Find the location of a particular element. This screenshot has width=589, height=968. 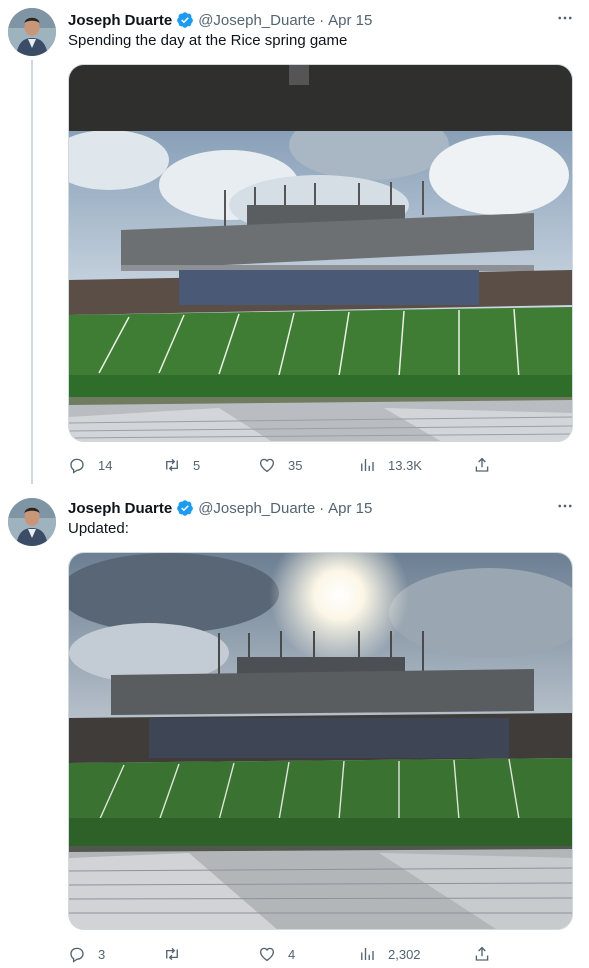

views-count: 2,302 is located at coordinates (404, 954).